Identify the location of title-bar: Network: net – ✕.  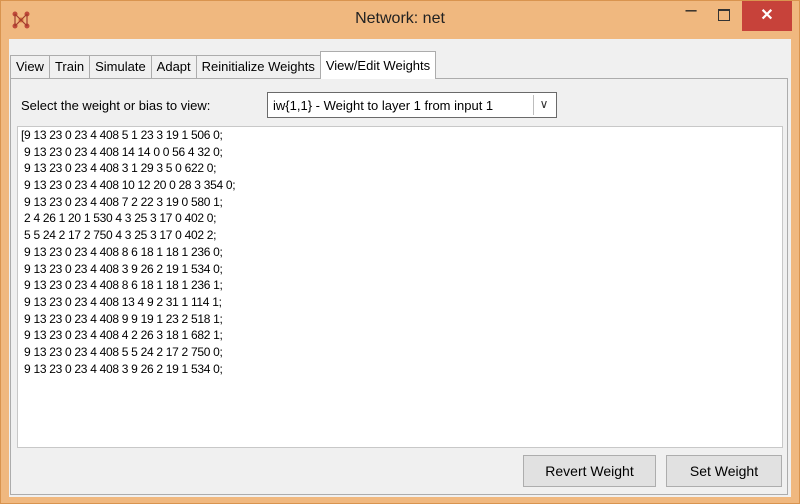
(400, 19).